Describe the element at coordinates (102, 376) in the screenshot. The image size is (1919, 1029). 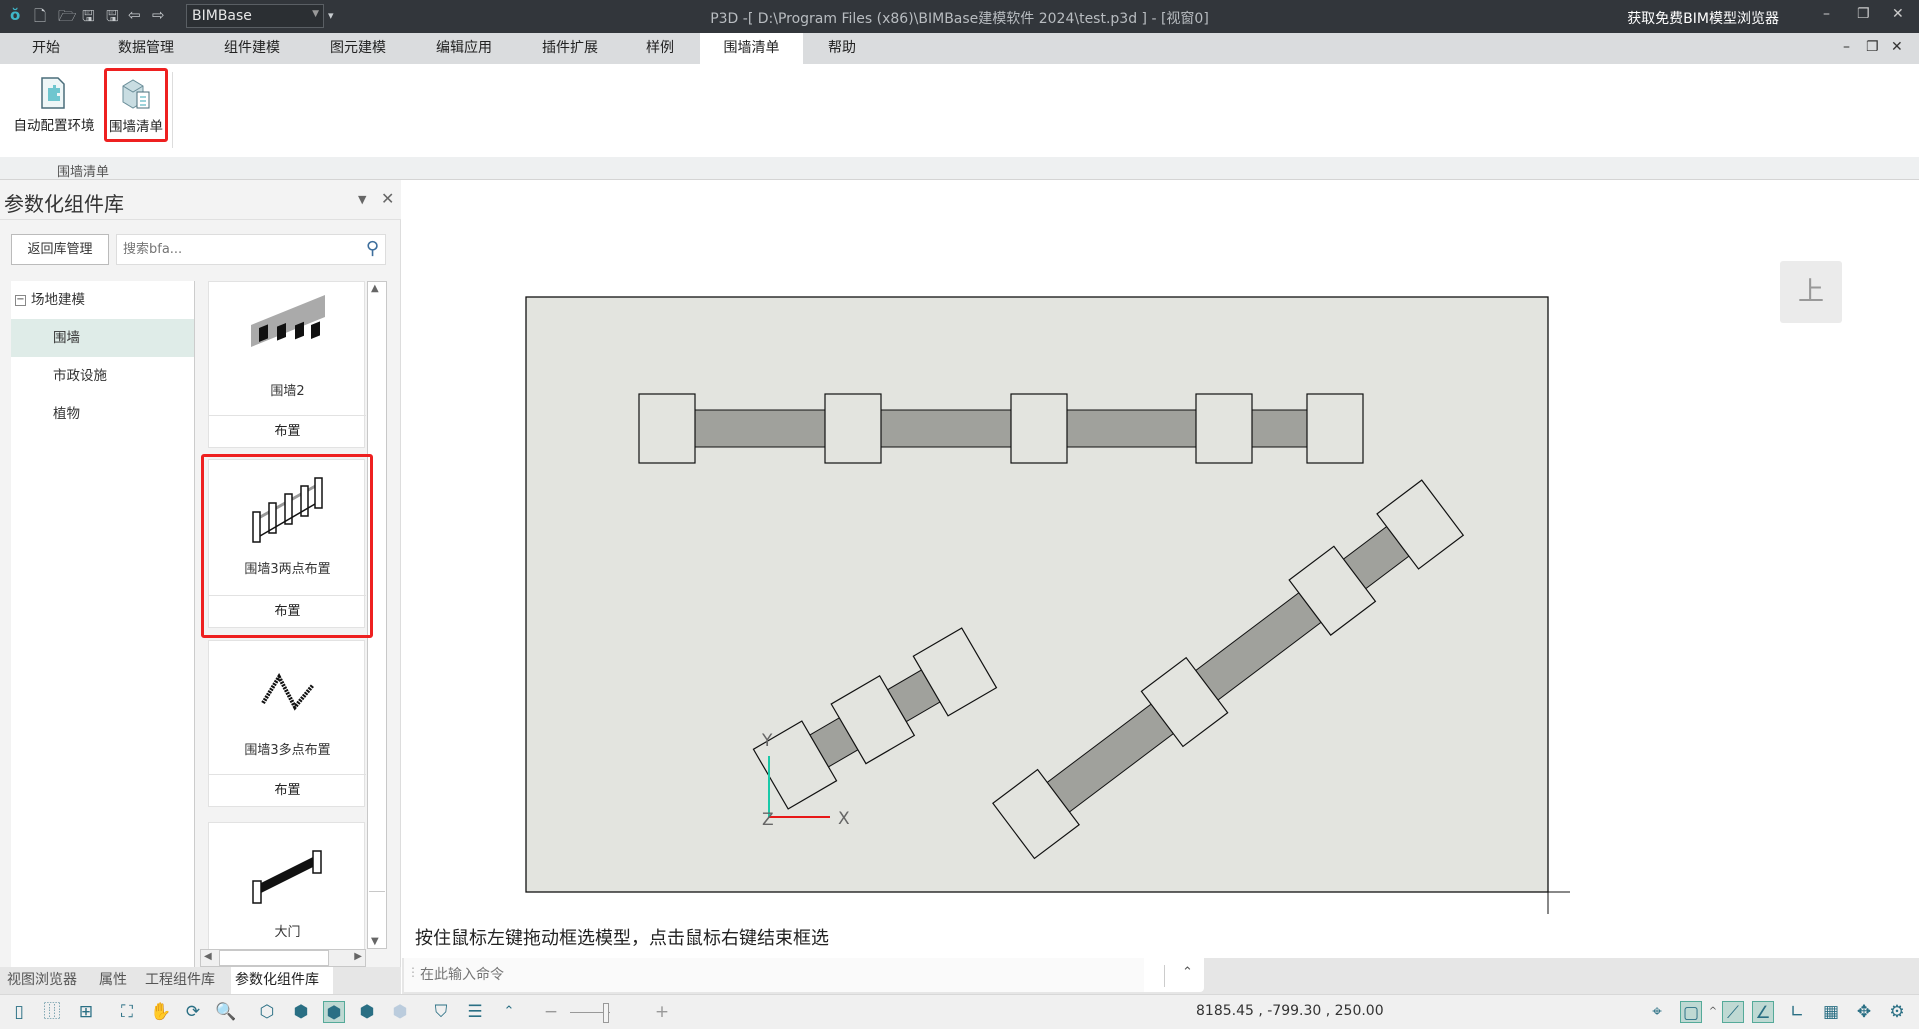
I see `tree-node-municipal: 市政设施` at that location.